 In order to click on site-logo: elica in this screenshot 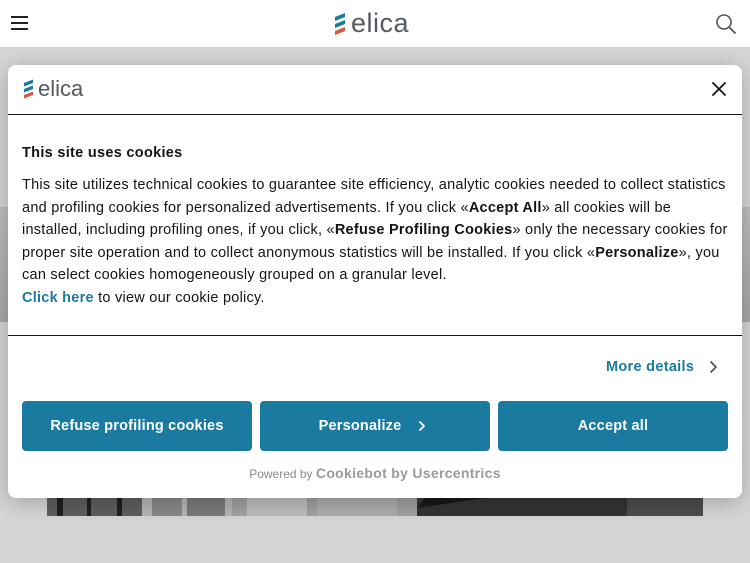, I will do `click(370, 23)`.